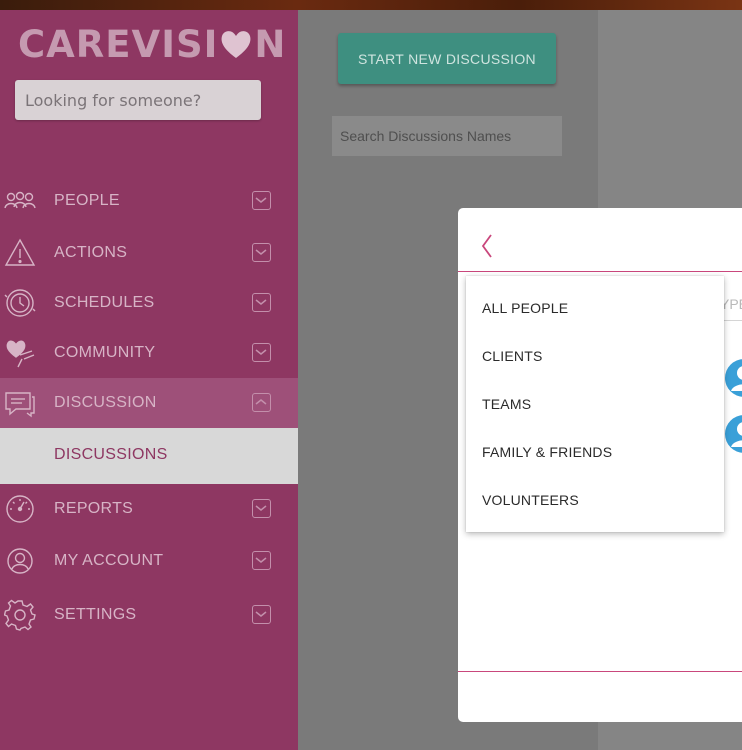  Describe the element at coordinates (104, 302) in the screenshot. I see `sidebar-item-label: SCHEDULES` at that location.